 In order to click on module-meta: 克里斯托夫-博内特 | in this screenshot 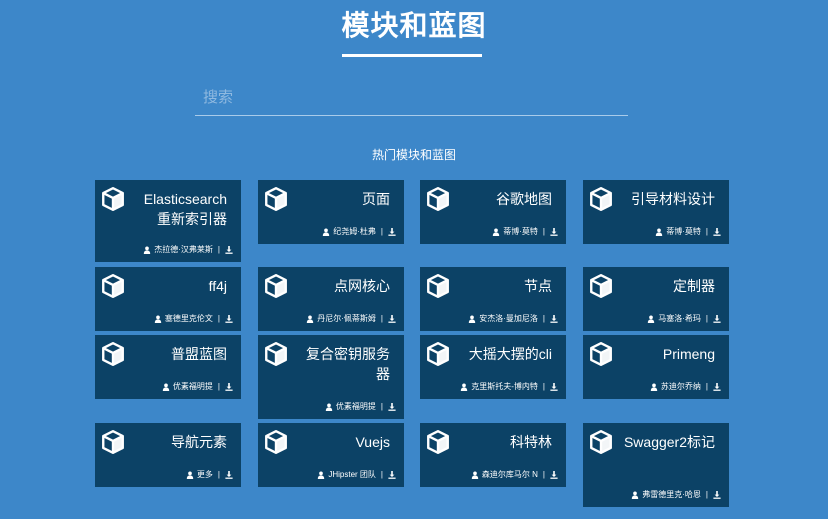, I will do `click(509, 386)`.